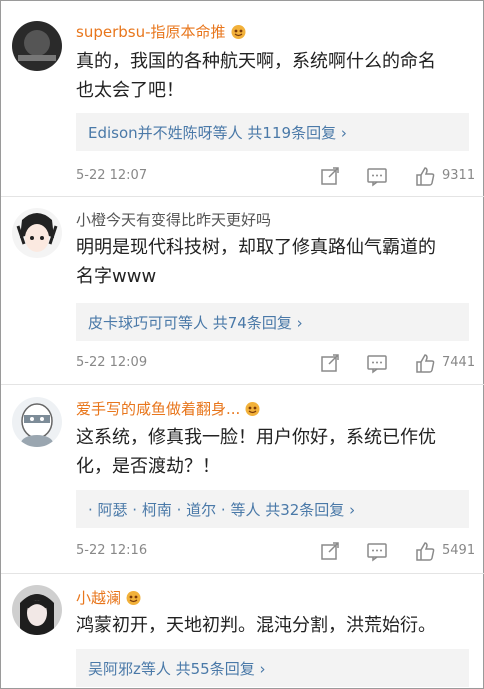 This screenshot has height=689, width=484. I want to click on comment-text: 这系统，修真我一脸！用户你好，系统已作优 化，是否渡劫？！, so click(276, 452).